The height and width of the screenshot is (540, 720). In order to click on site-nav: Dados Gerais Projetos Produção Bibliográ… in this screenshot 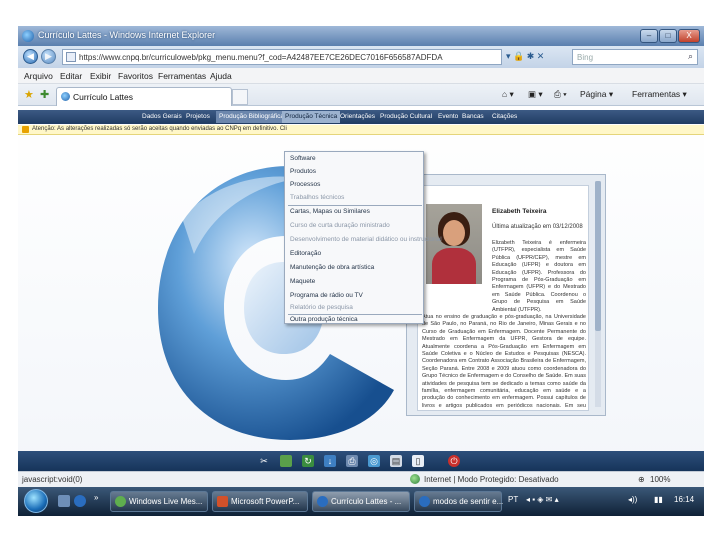, I will do `click(361, 117)`.